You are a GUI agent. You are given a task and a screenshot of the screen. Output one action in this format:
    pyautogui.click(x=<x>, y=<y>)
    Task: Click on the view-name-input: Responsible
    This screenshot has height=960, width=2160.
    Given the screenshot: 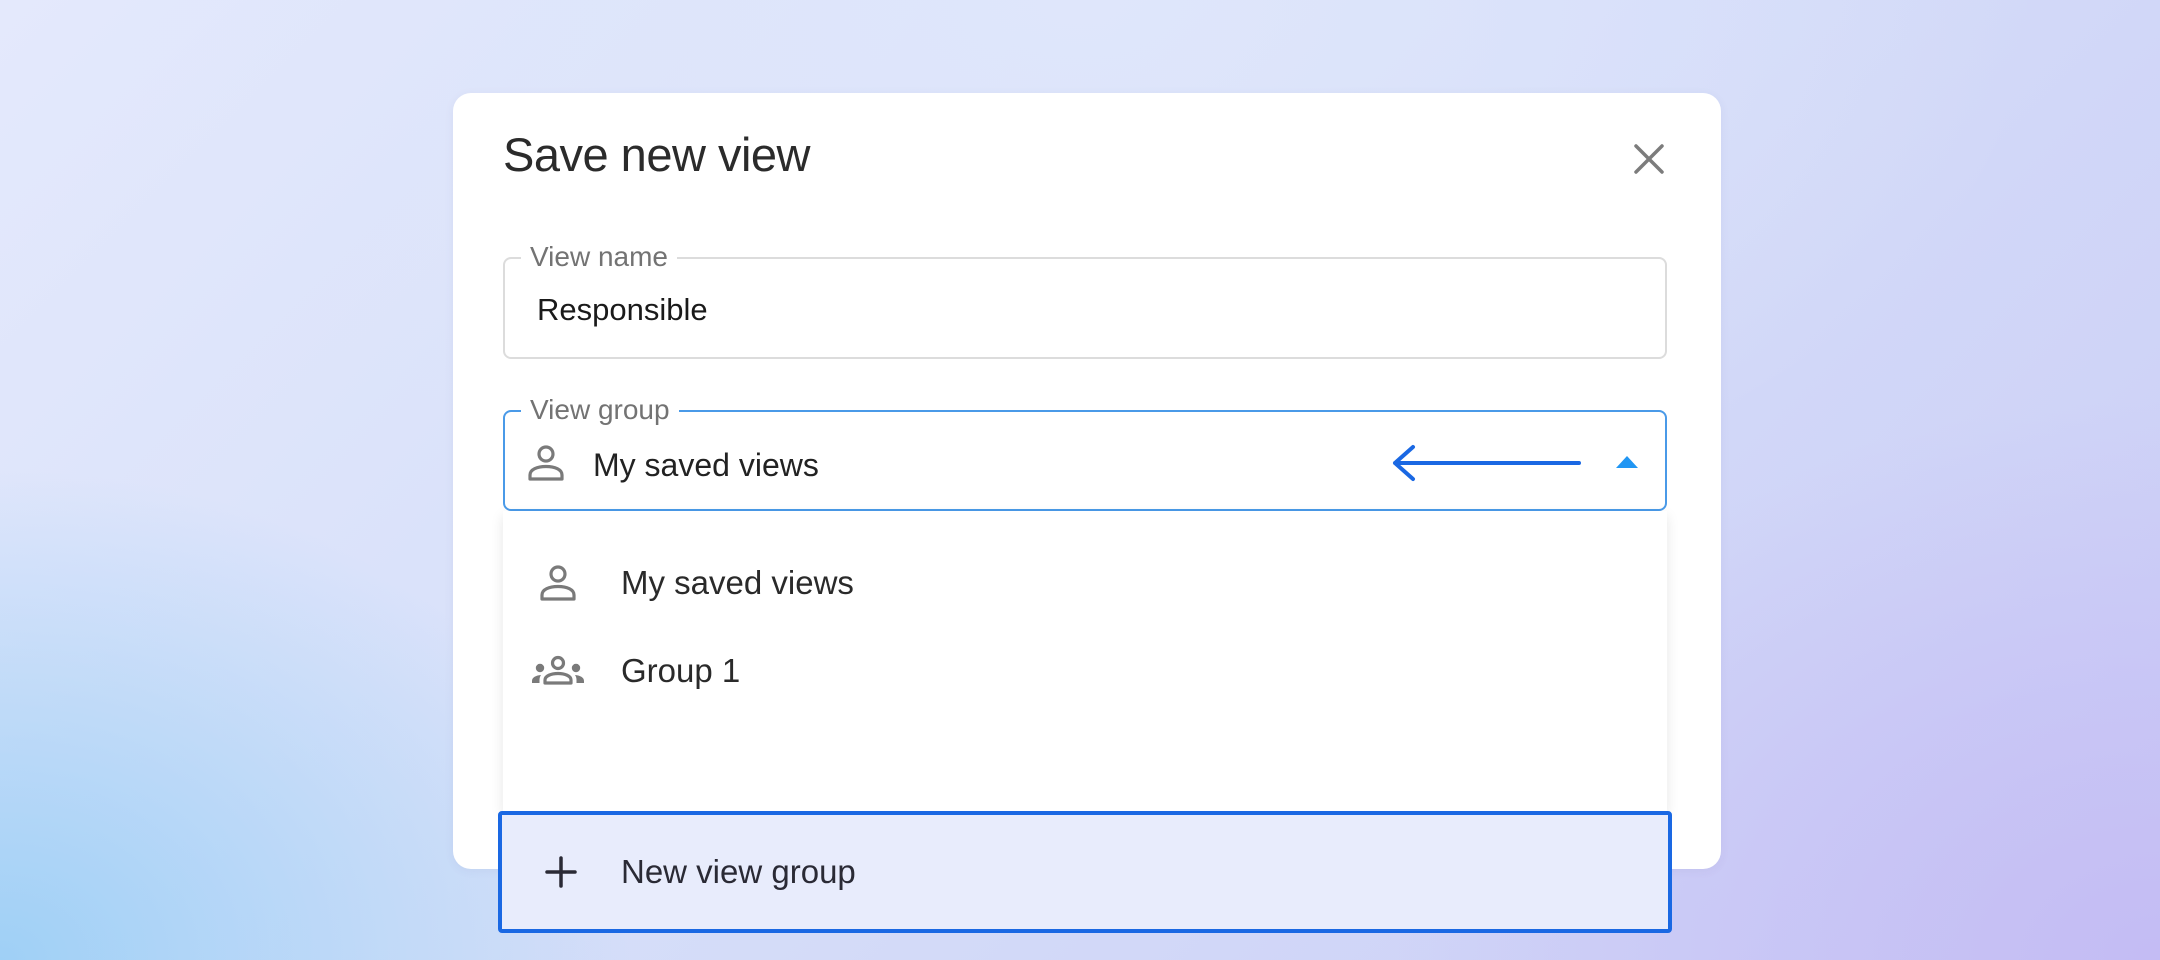 What is the action you would take?
    pyautogui.click(x=622, y=310)
    